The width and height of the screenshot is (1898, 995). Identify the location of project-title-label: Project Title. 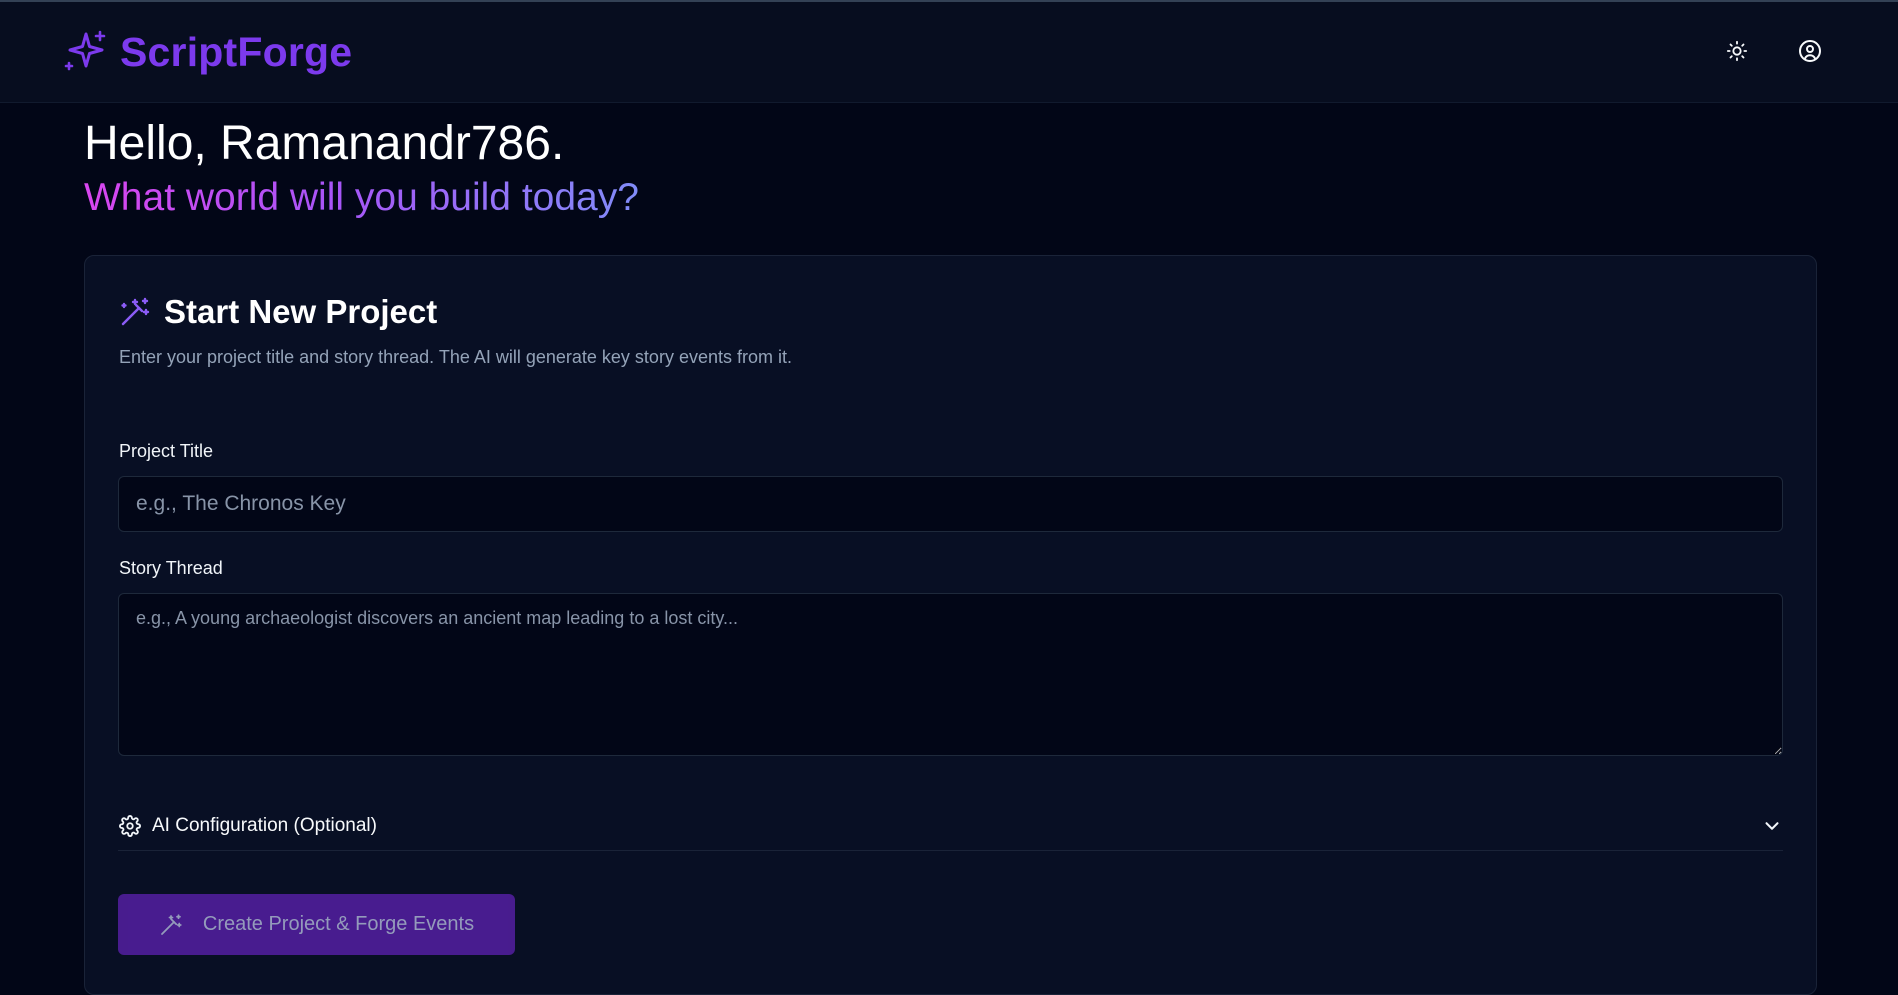
(166, 451).